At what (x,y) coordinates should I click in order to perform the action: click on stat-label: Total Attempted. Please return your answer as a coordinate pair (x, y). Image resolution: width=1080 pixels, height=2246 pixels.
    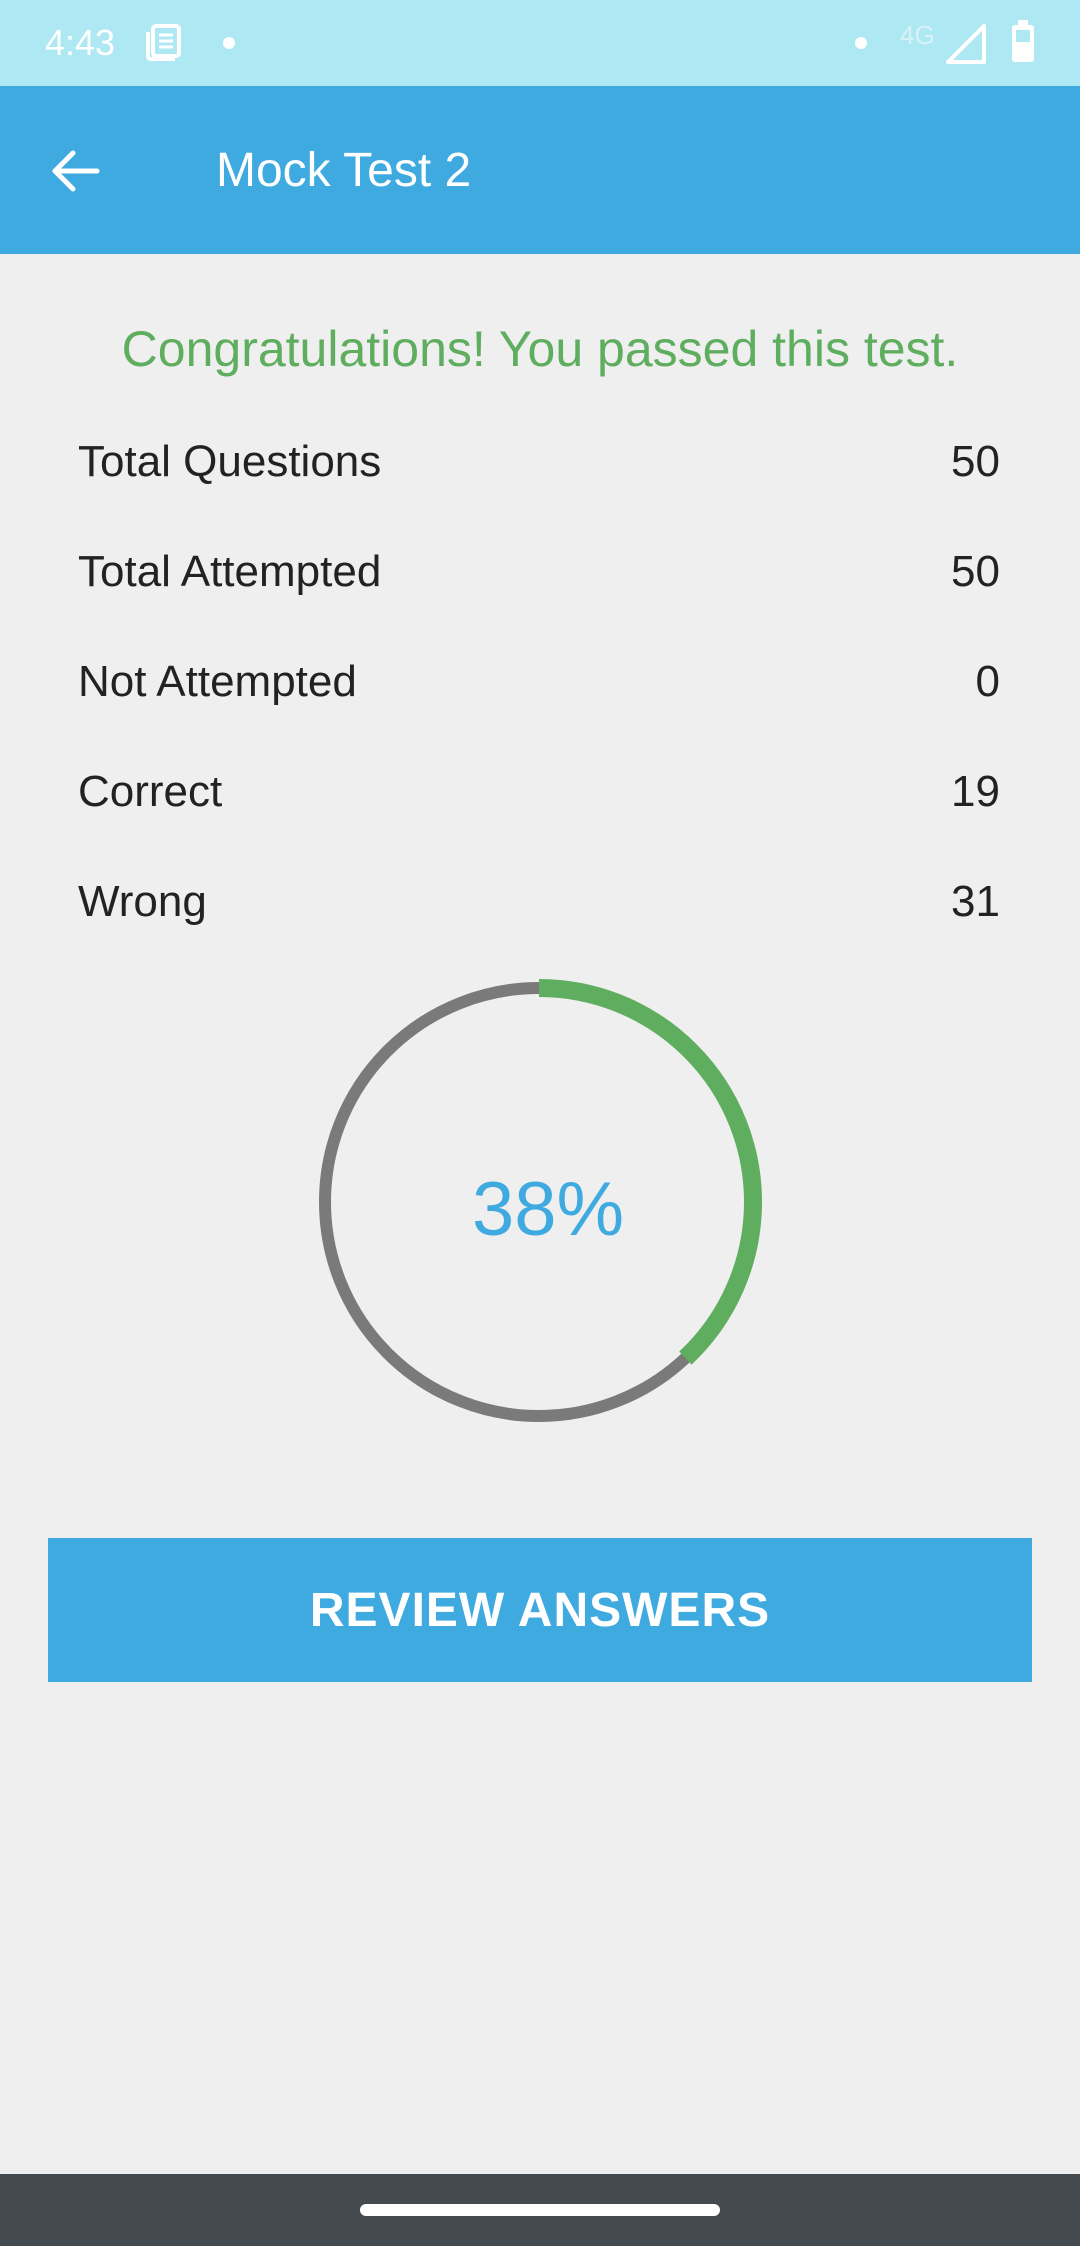
    Looking at the image, I should click on (230, 571).